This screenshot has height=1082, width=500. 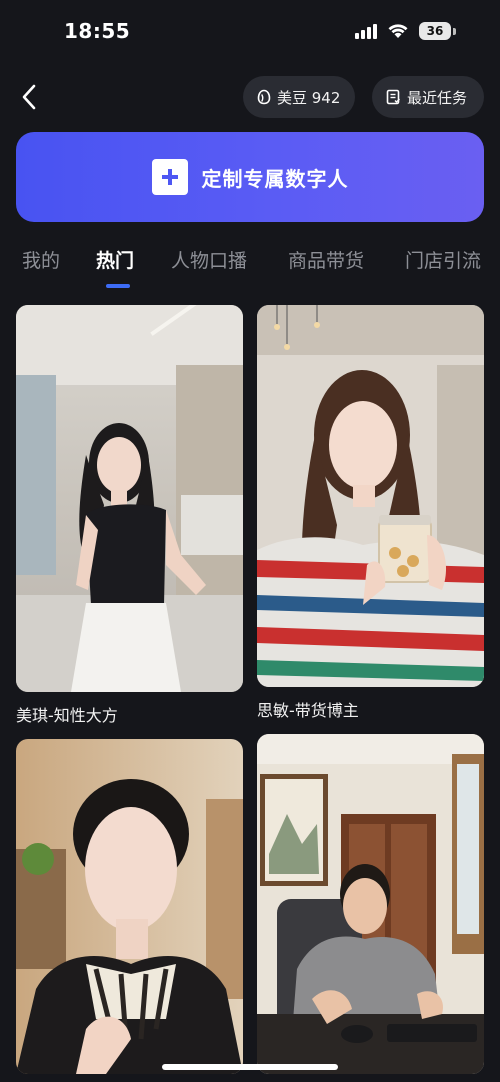 What do you see at coordinates (118, 286) in the screenshot?
I see `tab-active-indicator` at bounding box center [118, 286].